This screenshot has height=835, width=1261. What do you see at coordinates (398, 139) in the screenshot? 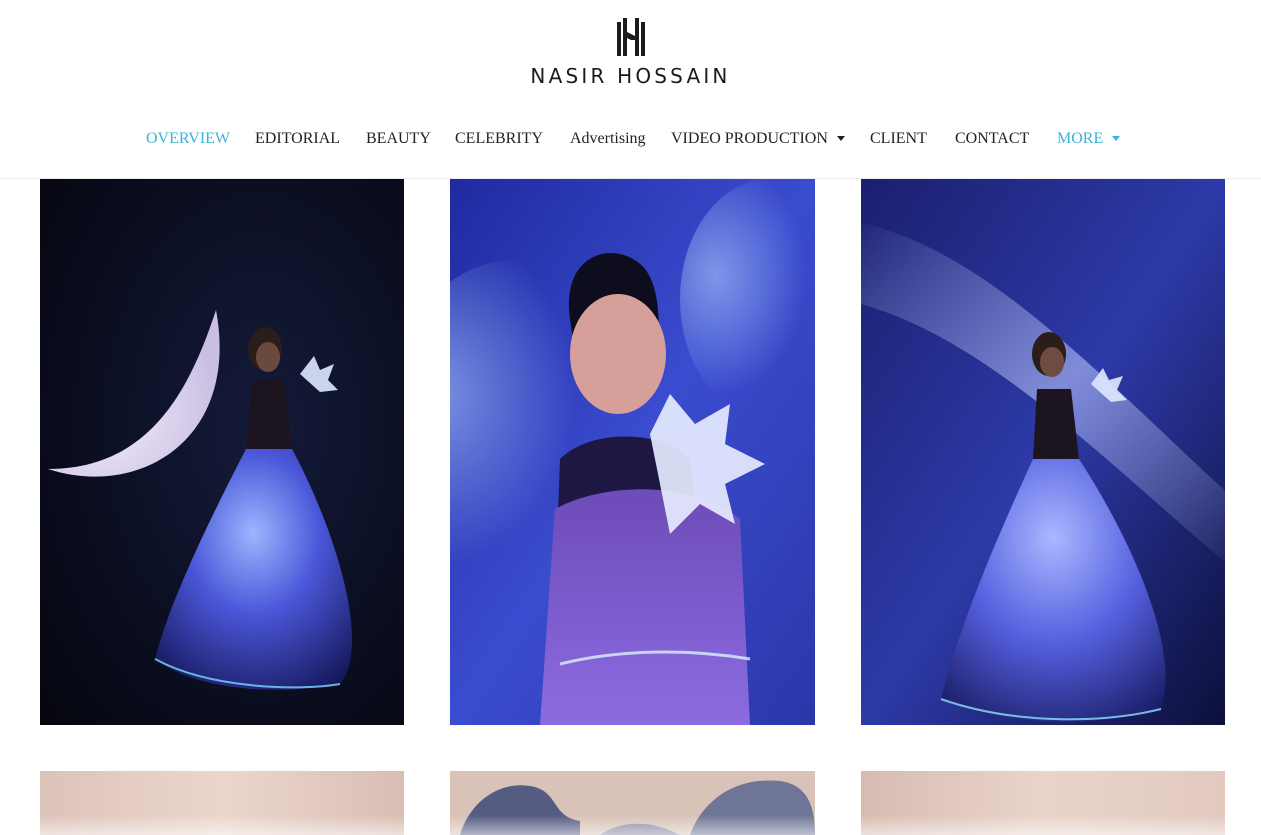
I see `nav-item-beauty: BEAUTY` at bounding box center [398, 139].